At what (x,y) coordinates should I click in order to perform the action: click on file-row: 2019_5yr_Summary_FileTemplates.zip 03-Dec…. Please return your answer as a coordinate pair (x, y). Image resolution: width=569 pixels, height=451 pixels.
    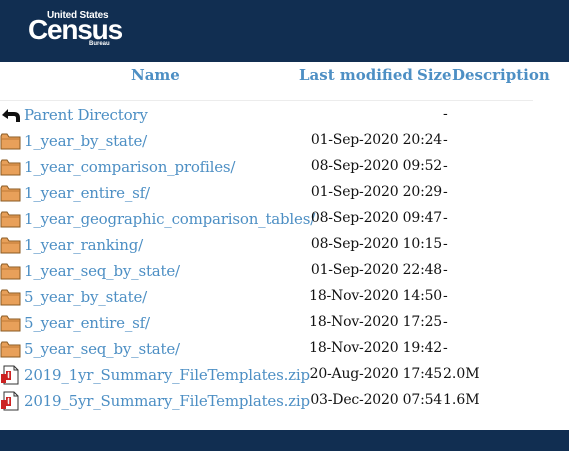
    Looking at the image, I should click on (284, 402).